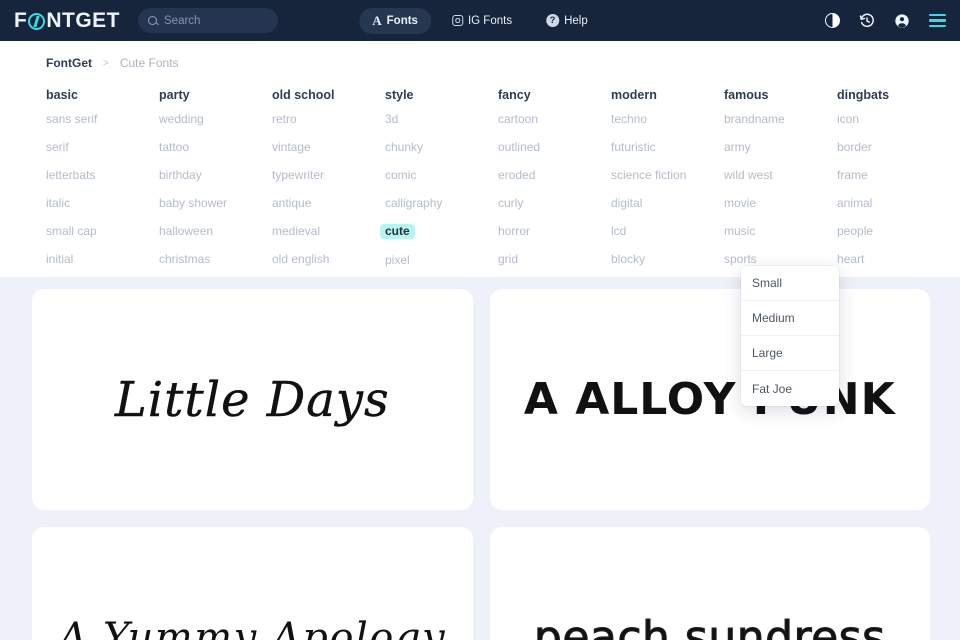 The image size is (960, 640). I want to click on breadcrumb-current: Cute Fonts, so click(149, 63).